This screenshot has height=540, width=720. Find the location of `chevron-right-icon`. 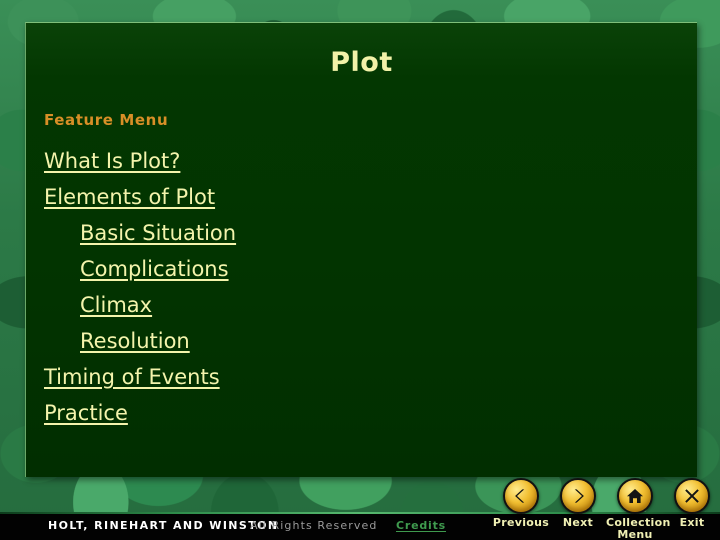

chevron-right-icon is located at coordinates (578, 496).